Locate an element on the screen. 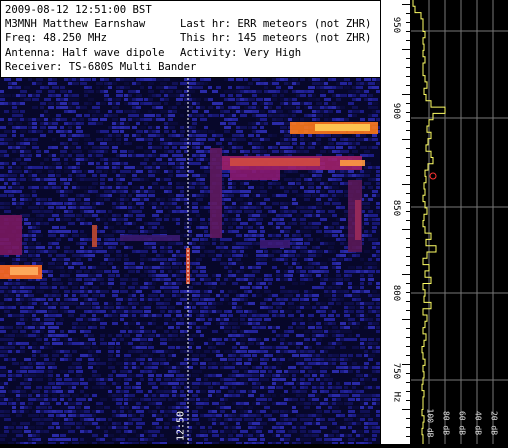 The width and height of the screenshot is (508, 448). activity-label-20db: 20 dB is located at coordinates (494, 423).